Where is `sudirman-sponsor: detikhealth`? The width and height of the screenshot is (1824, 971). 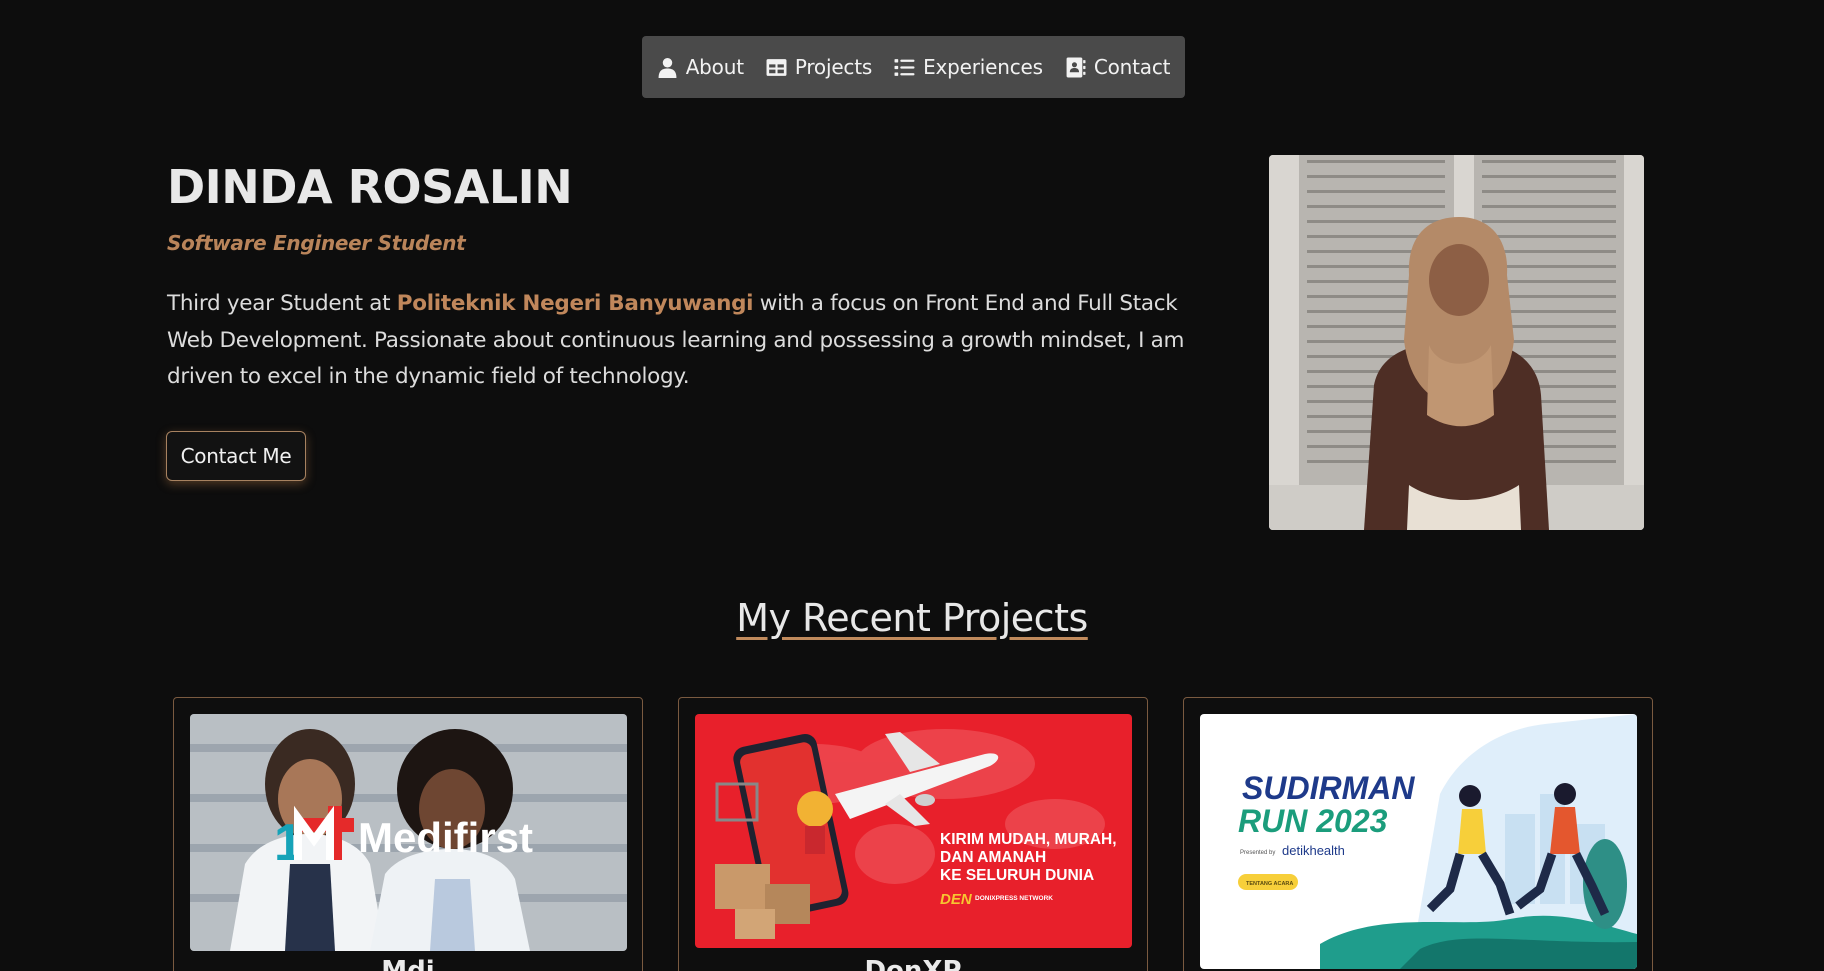 sudirman-sponsor: detikhealth is located at coordinates (1313, 850).